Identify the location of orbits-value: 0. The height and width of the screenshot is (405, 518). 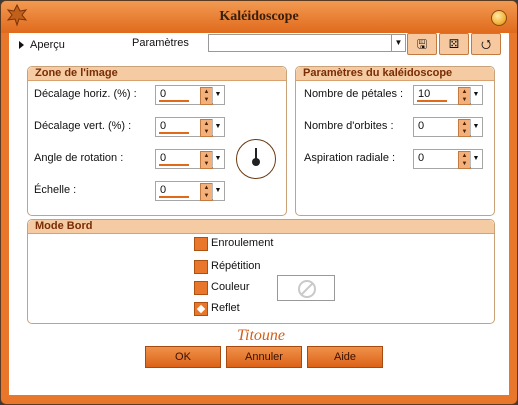
(421, 126).